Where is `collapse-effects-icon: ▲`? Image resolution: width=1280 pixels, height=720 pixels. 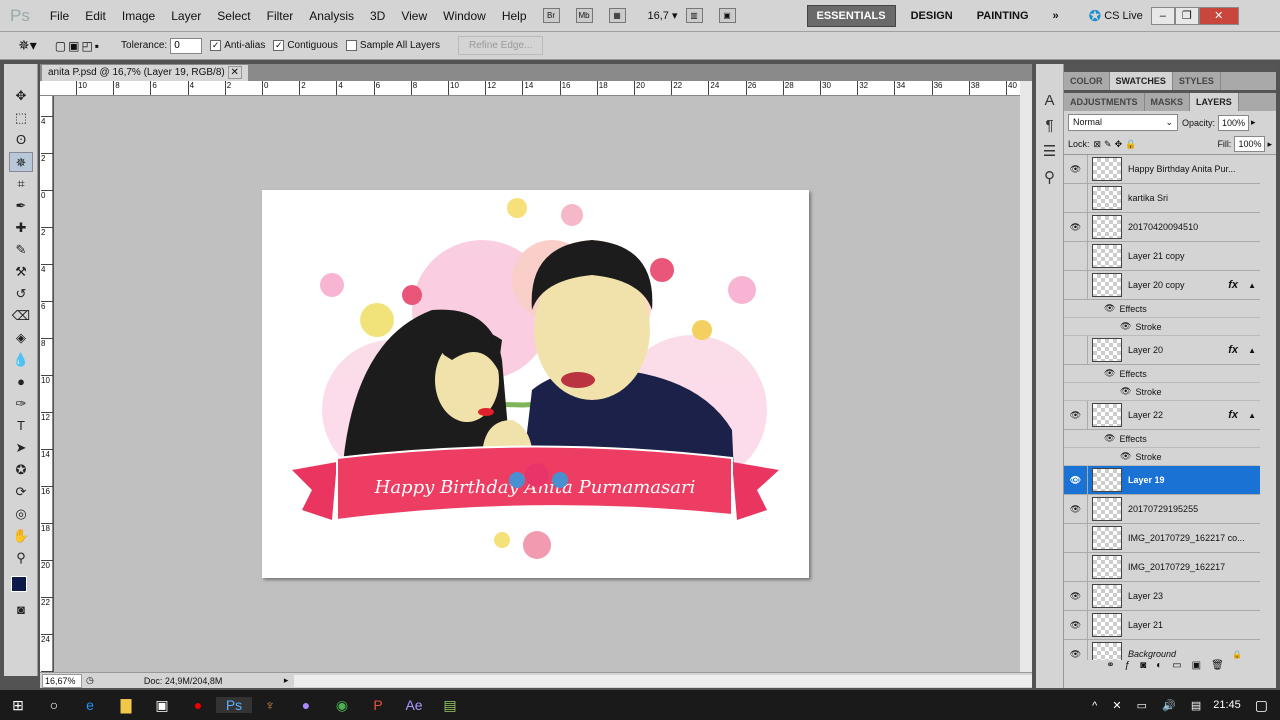
collapse-effects-icon: ▲ is located at coordinates (1252, 350).